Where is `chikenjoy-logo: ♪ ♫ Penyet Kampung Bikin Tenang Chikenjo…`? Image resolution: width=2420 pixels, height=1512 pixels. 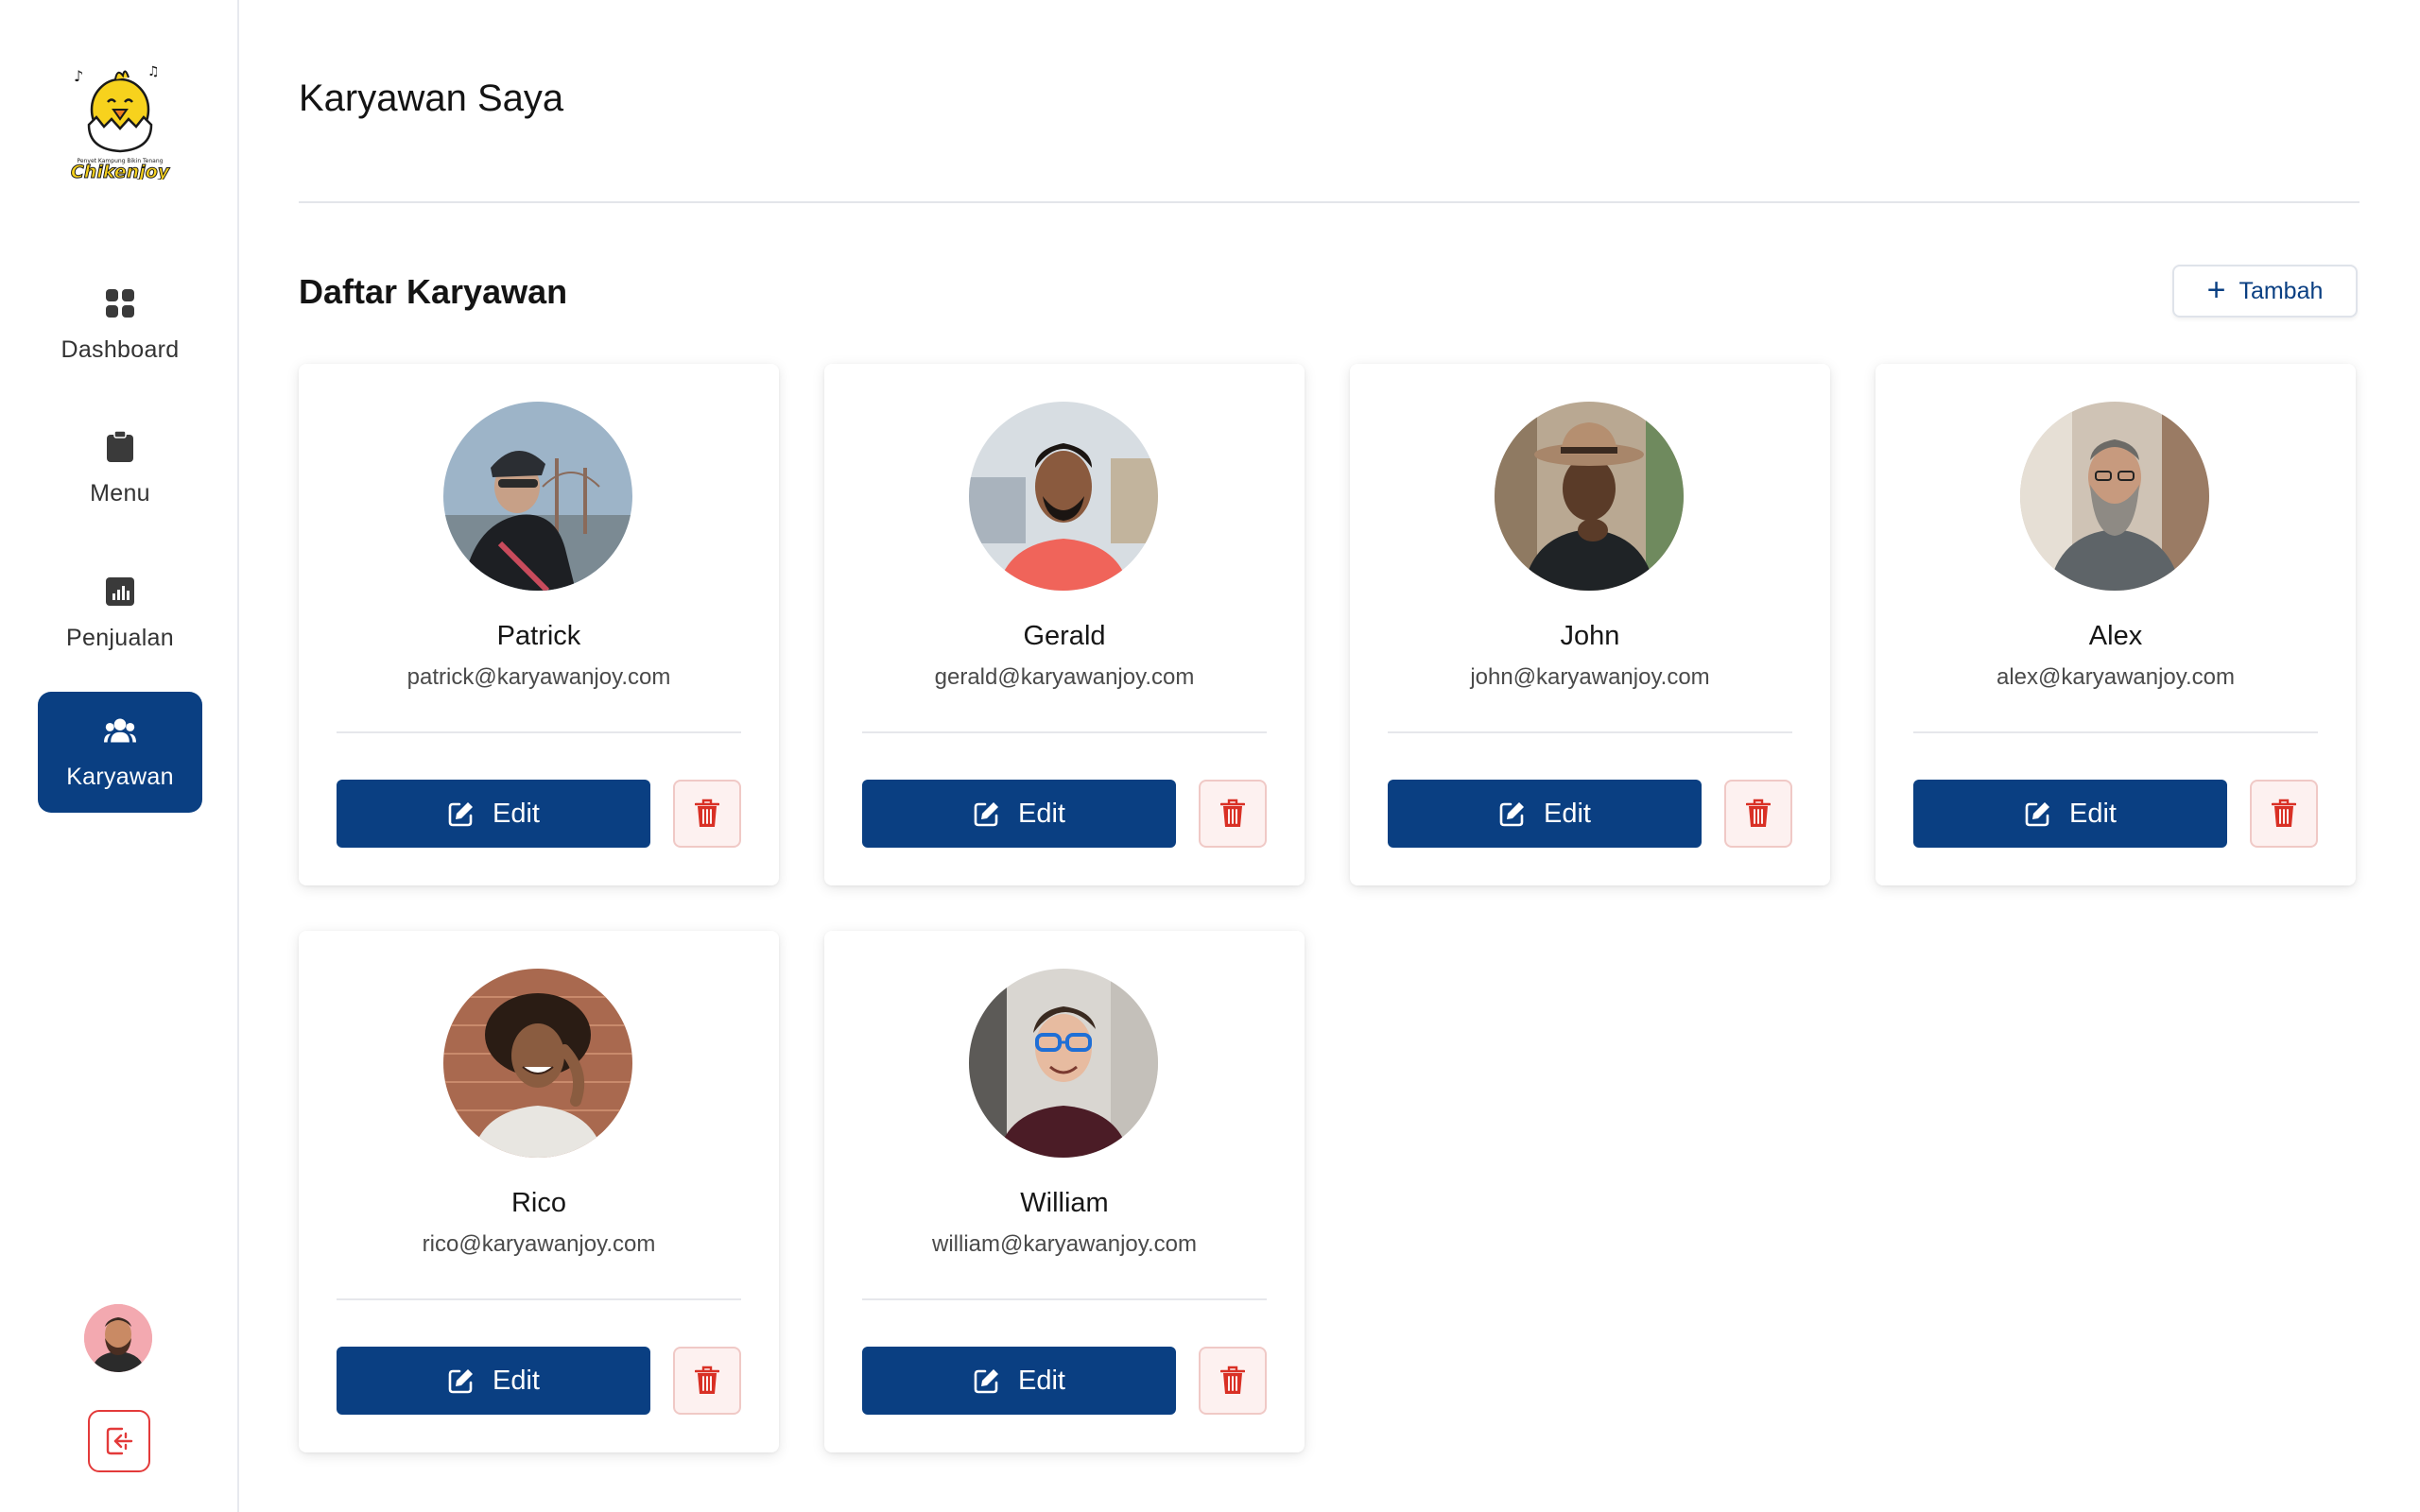
chikenjoy-logo: ♪ ♫ Penyet Kampung Bikin Tenang Chikenjo… is located at coordinates (120, 119).